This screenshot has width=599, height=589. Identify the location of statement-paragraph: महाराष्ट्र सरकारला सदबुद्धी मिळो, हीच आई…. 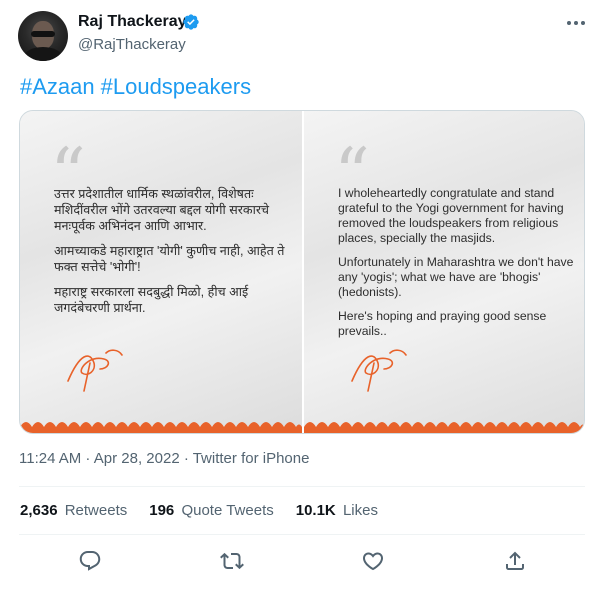
(151, 300).